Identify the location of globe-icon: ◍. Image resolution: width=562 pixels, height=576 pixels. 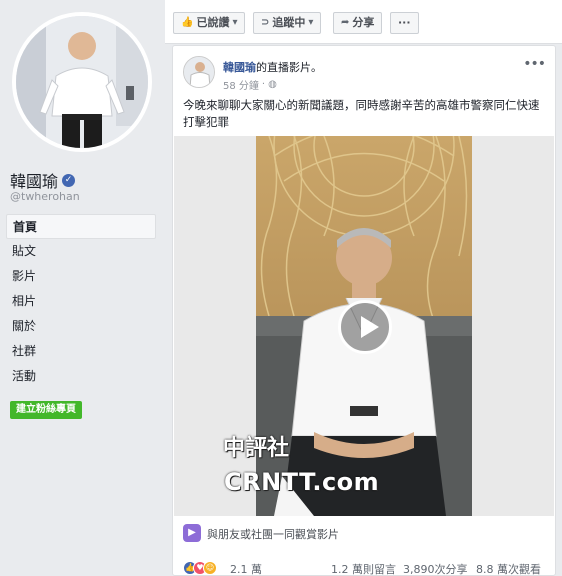
(272, 84).